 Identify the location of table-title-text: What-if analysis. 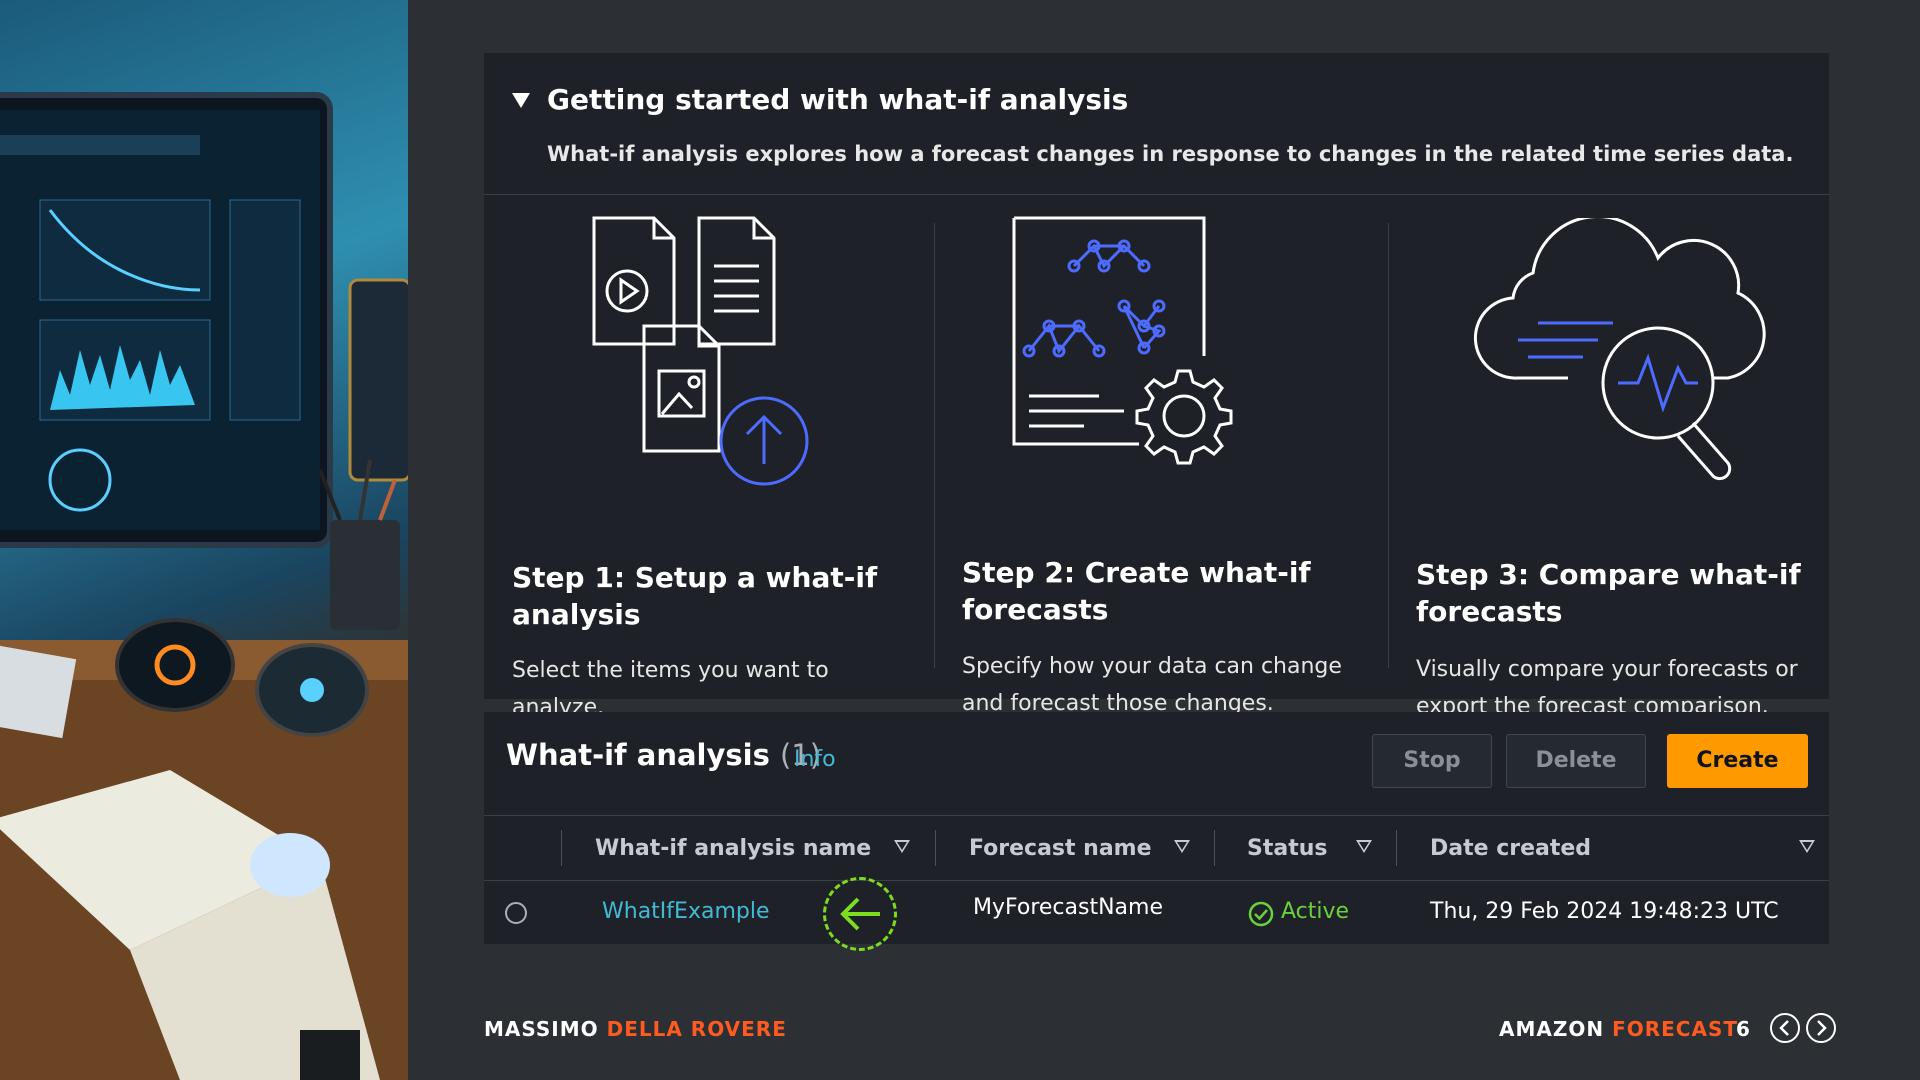
(638, 755).